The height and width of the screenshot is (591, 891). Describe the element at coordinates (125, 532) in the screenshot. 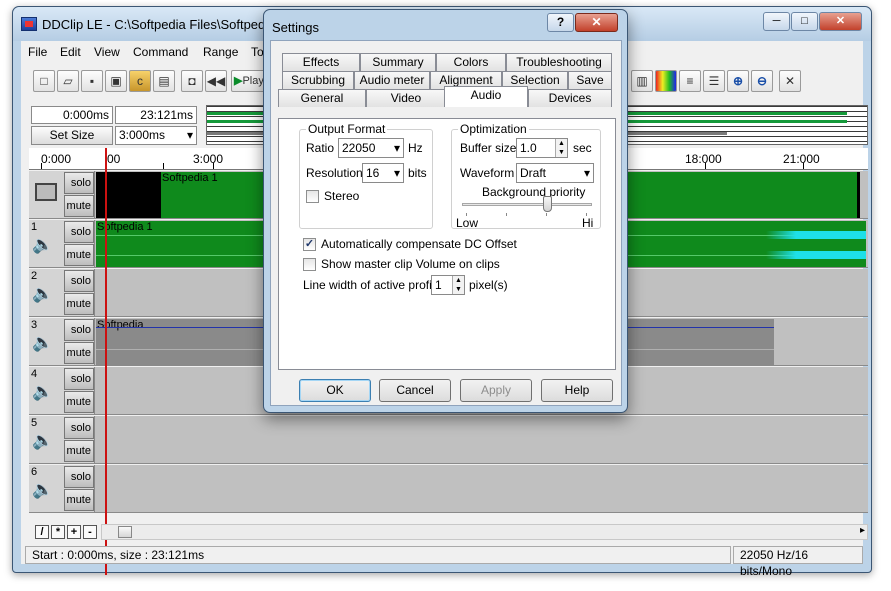

I see `scrollbar-thumb` at that location.